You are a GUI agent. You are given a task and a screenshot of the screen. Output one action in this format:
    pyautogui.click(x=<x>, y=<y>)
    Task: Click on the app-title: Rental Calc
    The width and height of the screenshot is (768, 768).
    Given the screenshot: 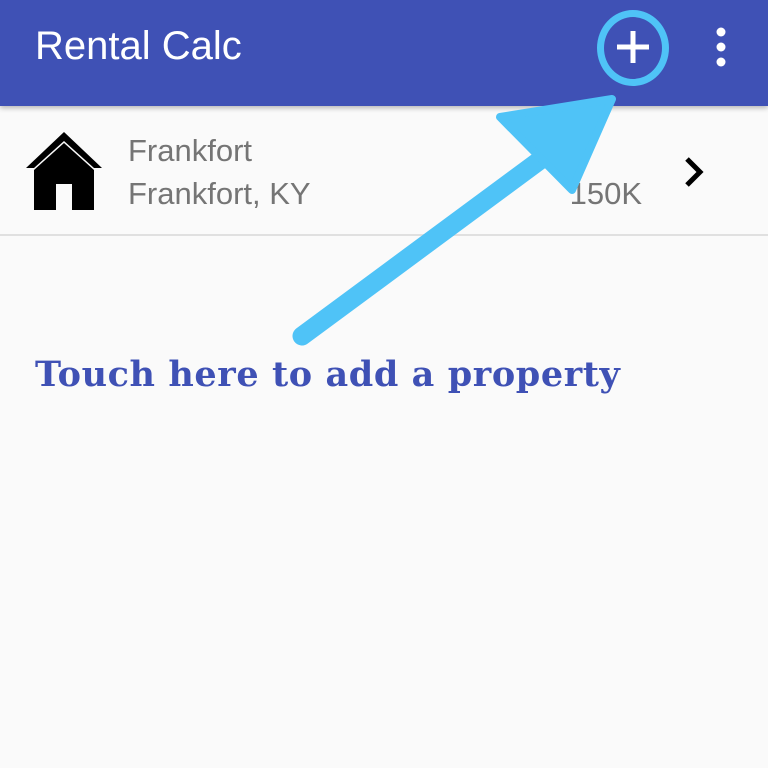 What is the action you would take?
    pyautogui.click(x=138, y=46)
    